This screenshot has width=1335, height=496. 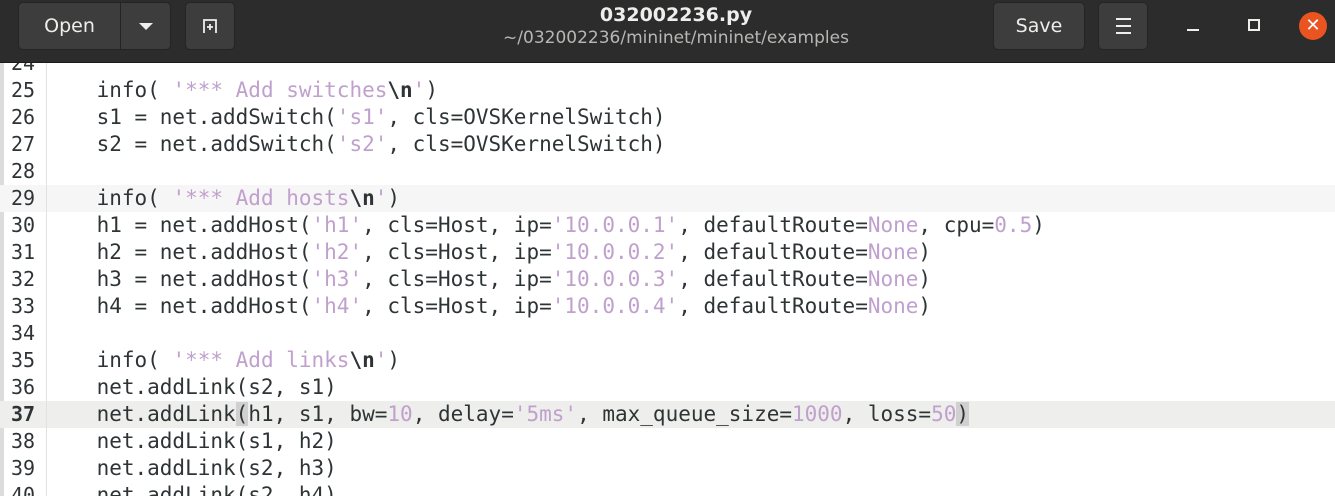 I want to click on code-line: 36 net.addLink(s2, s1), so click(x=667, y=387).